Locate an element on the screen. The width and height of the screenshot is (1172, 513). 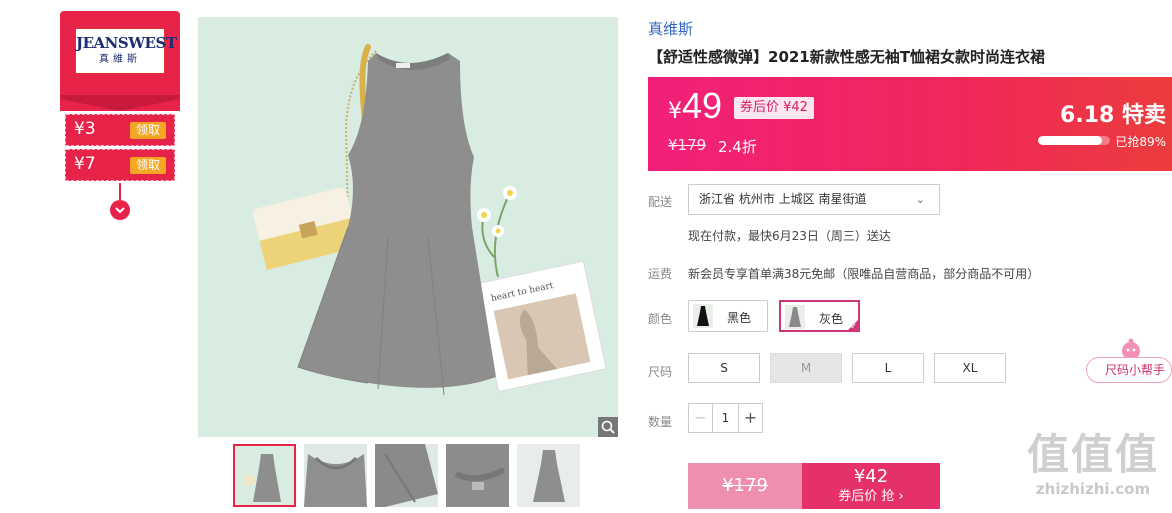
check-icon: ✓ is located at coordinates (853, 326).